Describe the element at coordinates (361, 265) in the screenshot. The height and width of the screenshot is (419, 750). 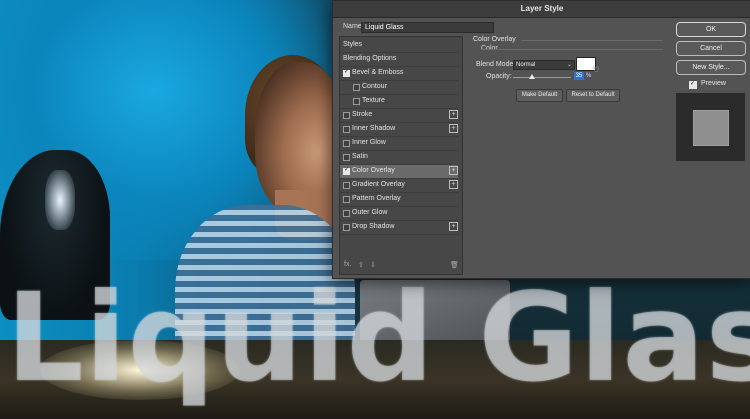
I see `arrow-up-icon: ⇧` at that location.